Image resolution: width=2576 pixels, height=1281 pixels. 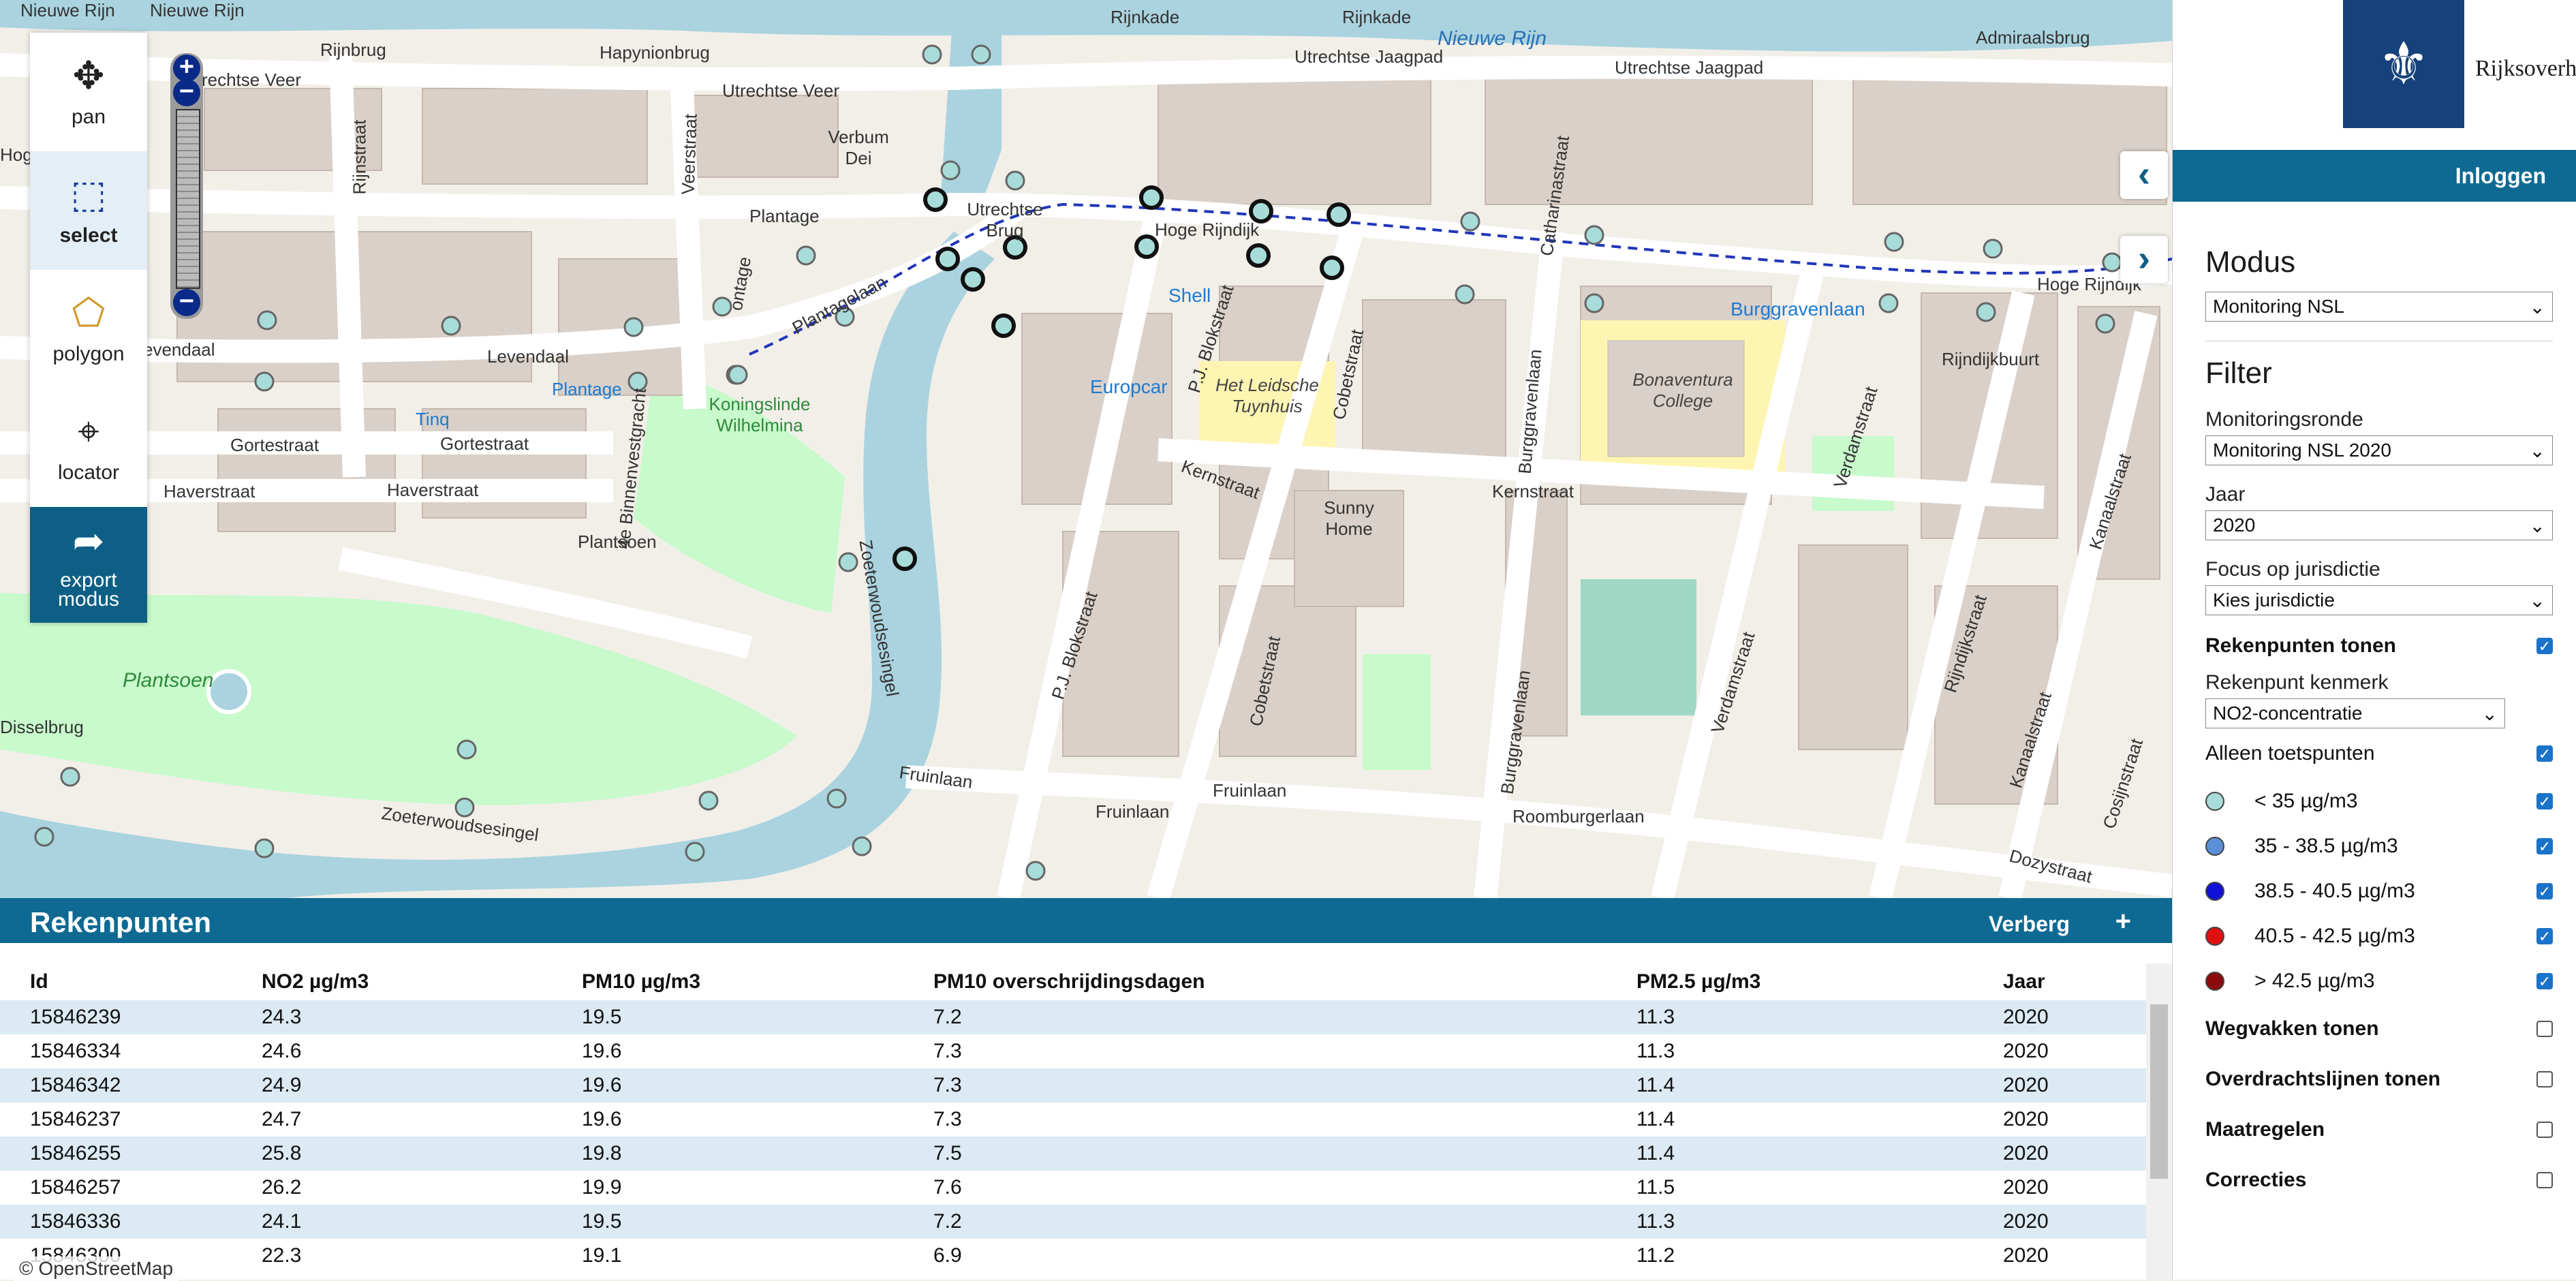 I want to click on map-label: Veerstraat, so click(x=689, y=155).